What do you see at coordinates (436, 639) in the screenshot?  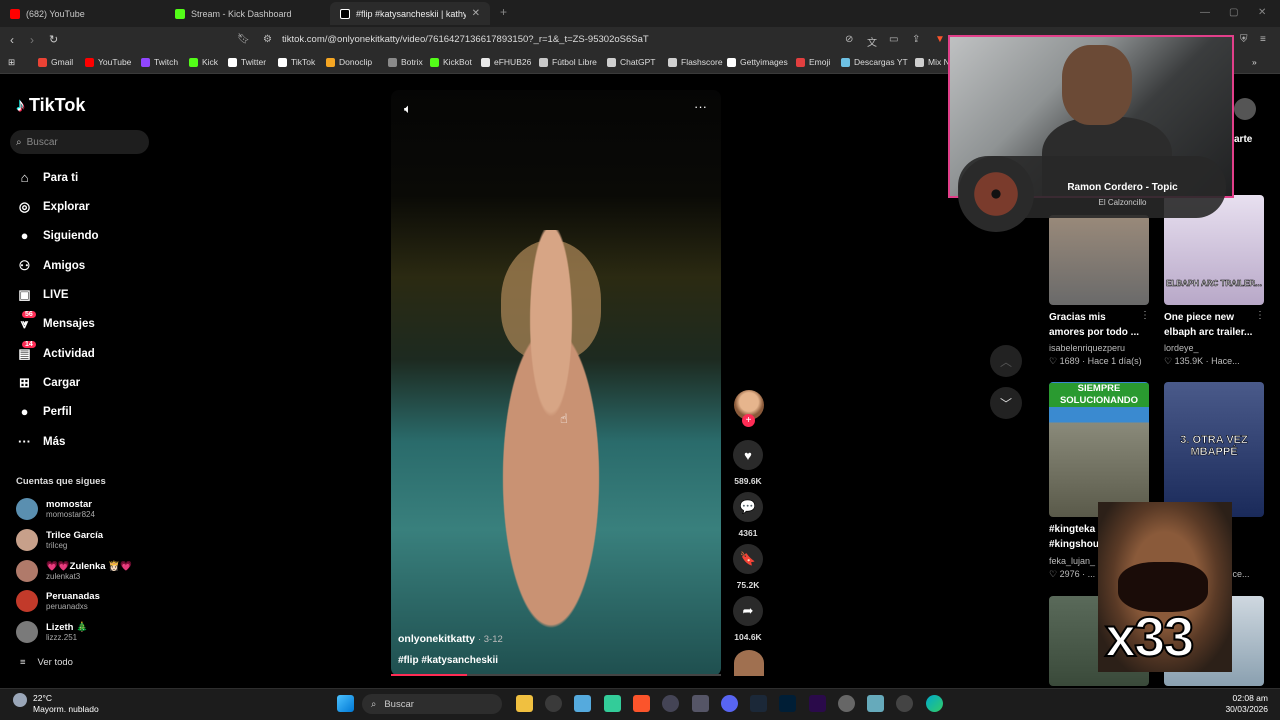 I see `video-author-name: onlyonekitkatty` at bounding box center [436, 639].